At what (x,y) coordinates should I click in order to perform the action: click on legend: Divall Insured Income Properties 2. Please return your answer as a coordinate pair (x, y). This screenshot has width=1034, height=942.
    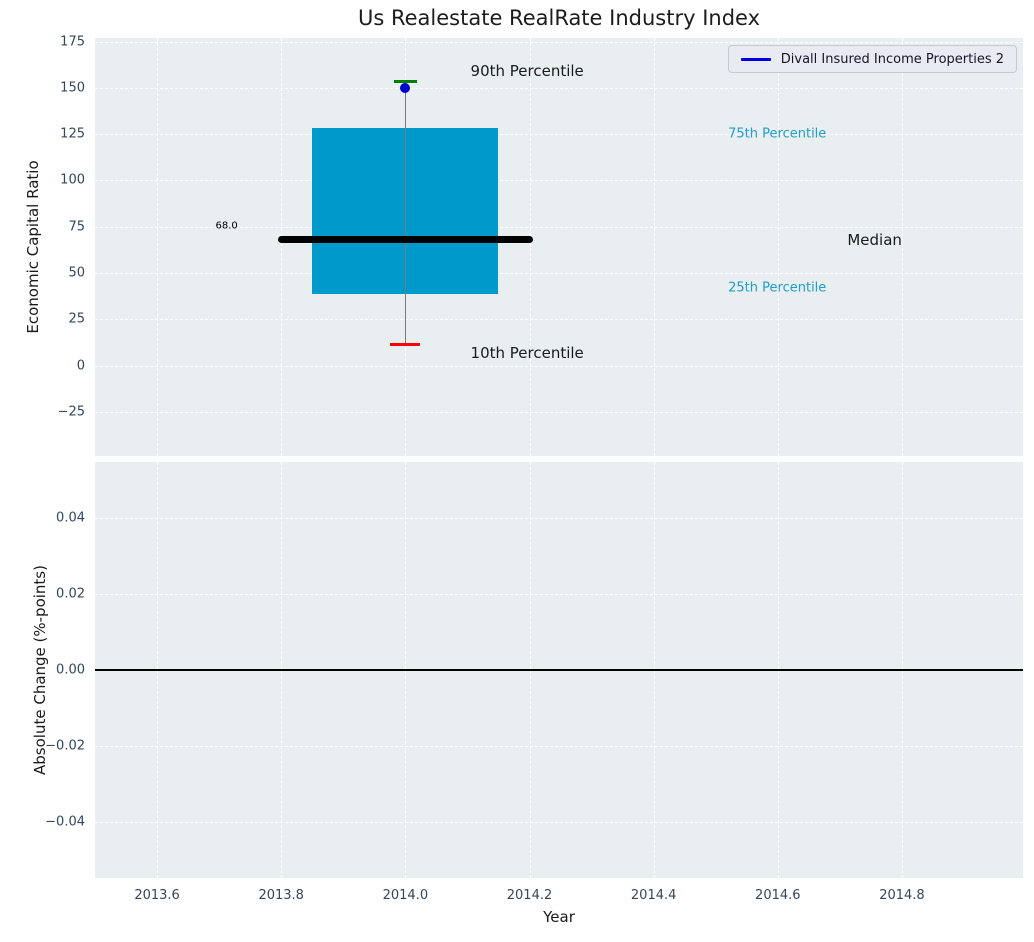
    Looking at the image, I should click on (872, 59).